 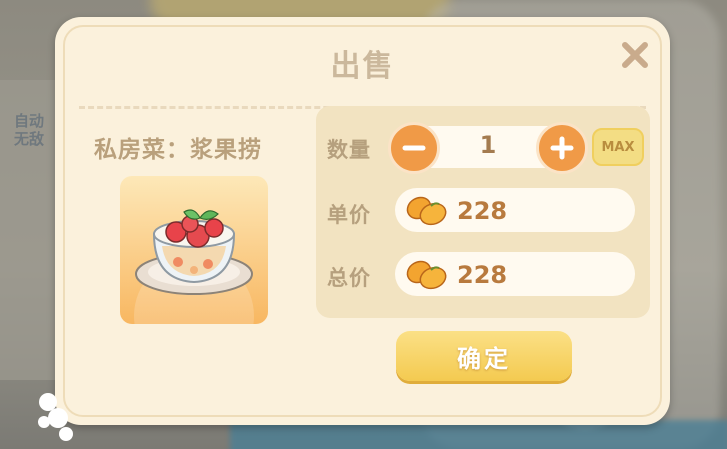 I want to click on close-button, so click(x=635, y=55).